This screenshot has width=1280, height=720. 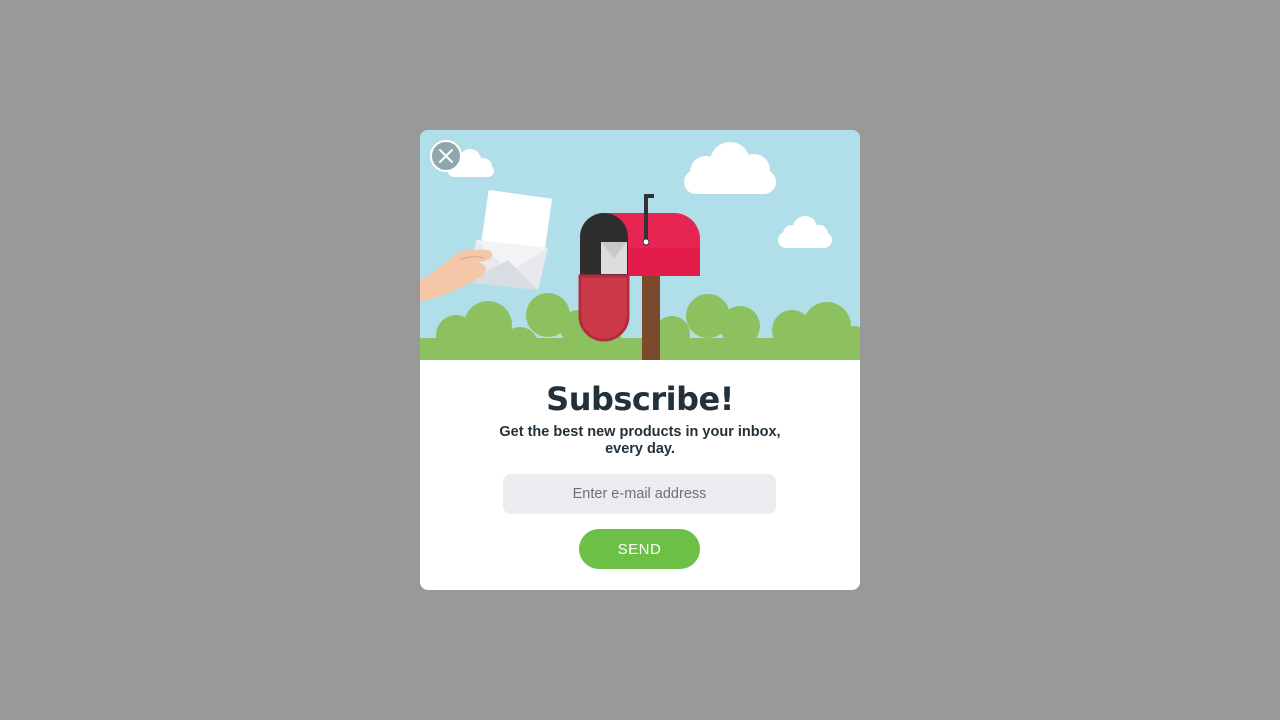 I want to click on mailbox-post, so click(x=651, y=317).